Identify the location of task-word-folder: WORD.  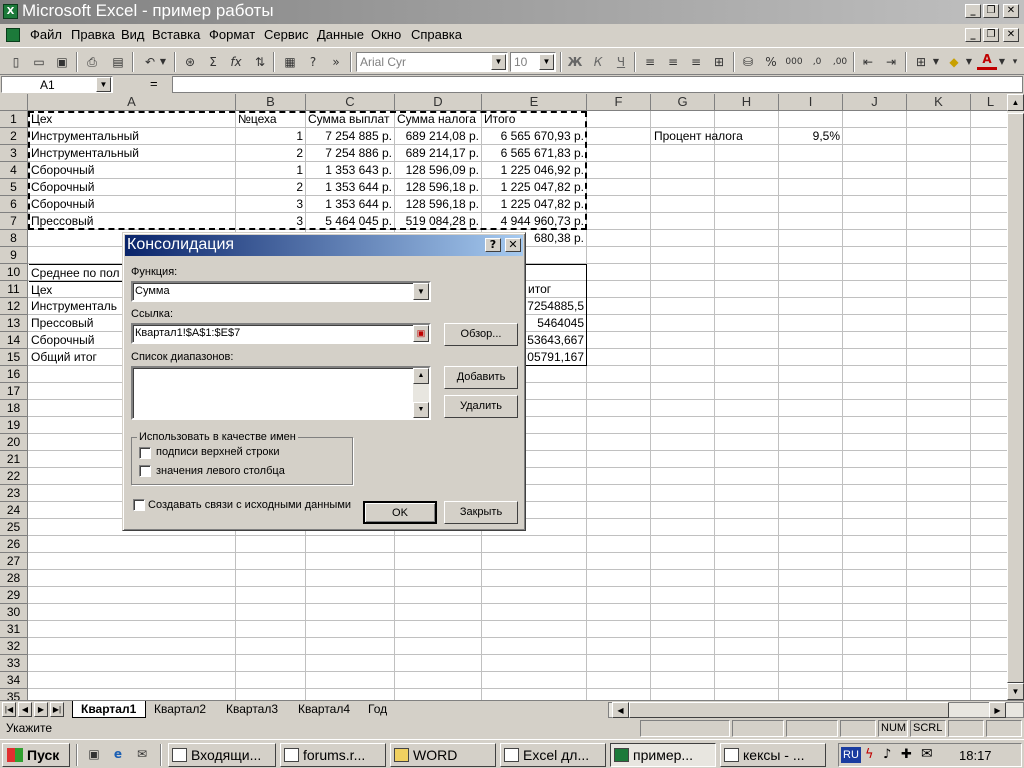
(443, 755).